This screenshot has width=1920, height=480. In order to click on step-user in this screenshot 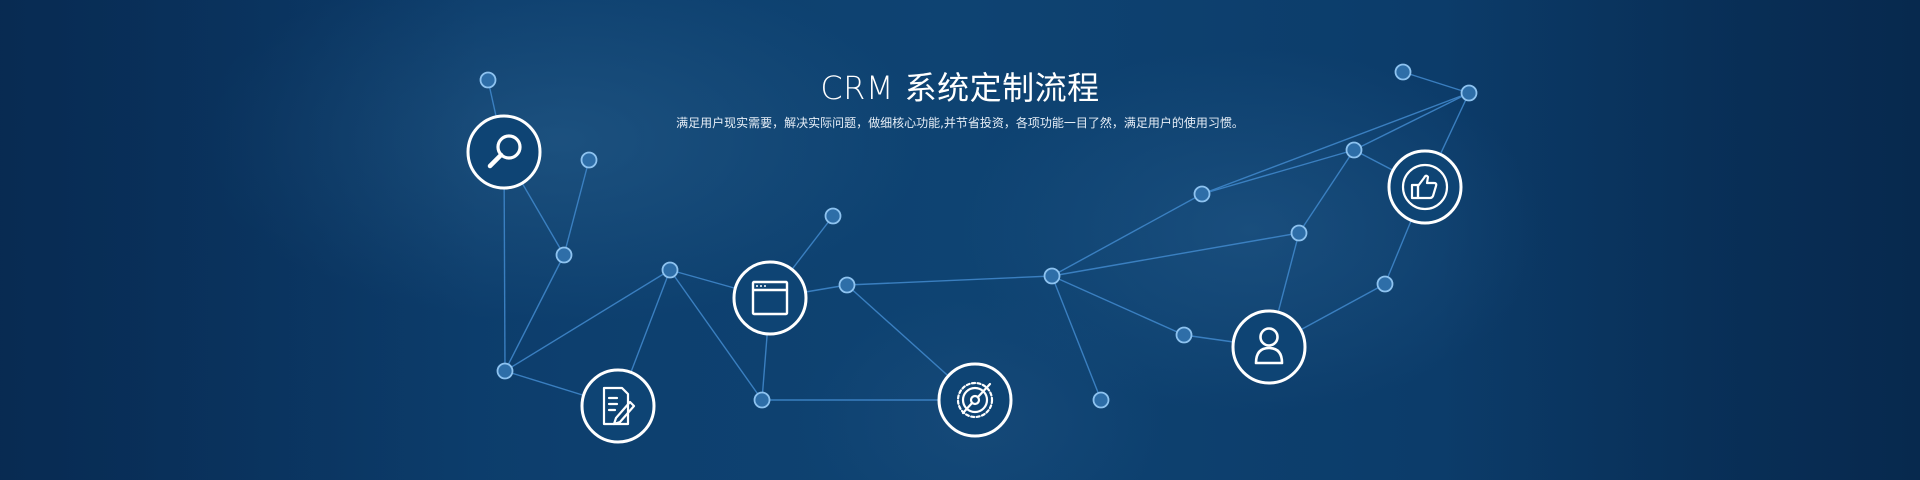, I will do `click(1269, 347)`.